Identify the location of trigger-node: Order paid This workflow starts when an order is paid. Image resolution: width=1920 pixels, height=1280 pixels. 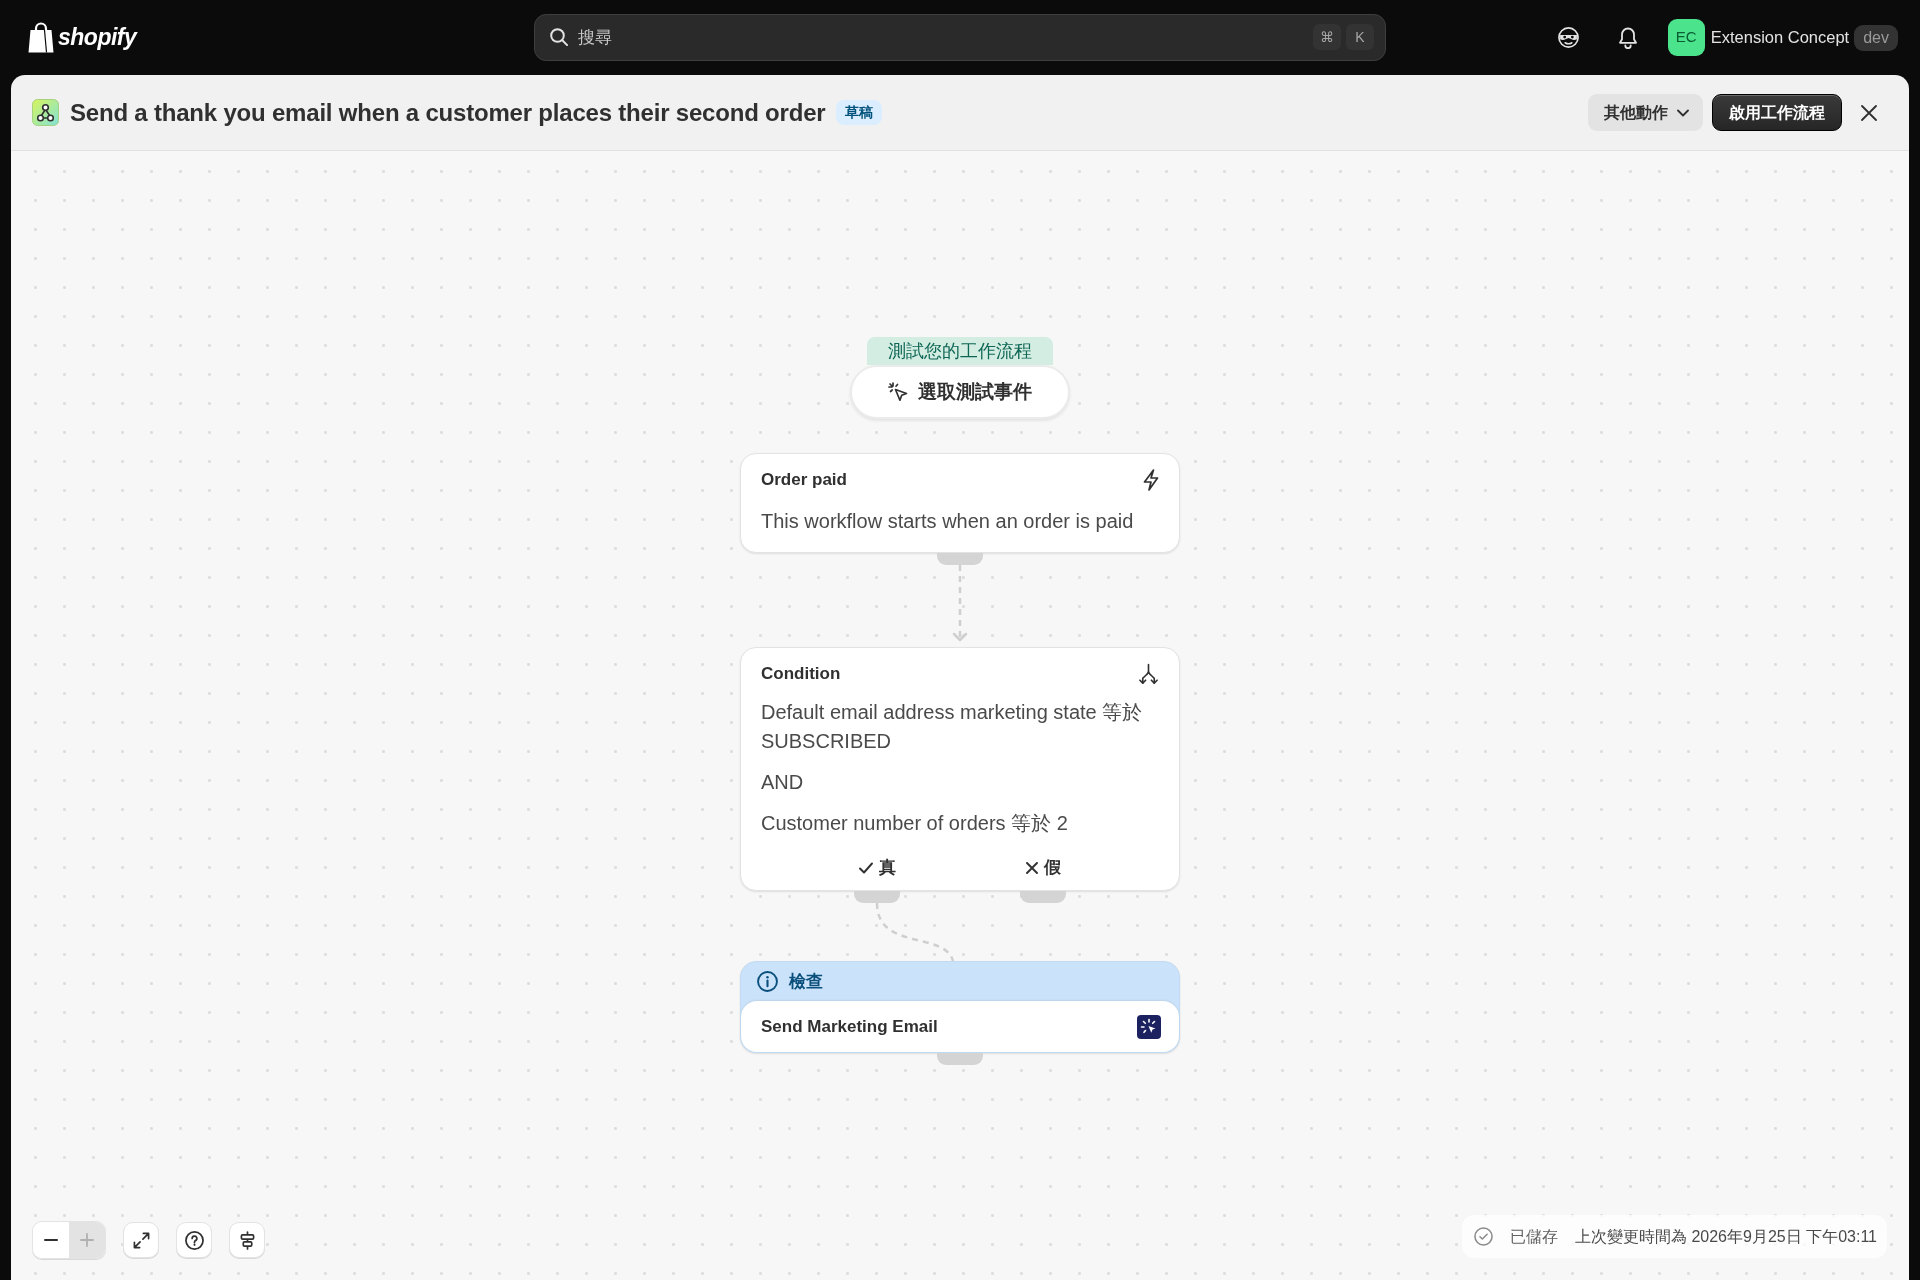
(960, 503).